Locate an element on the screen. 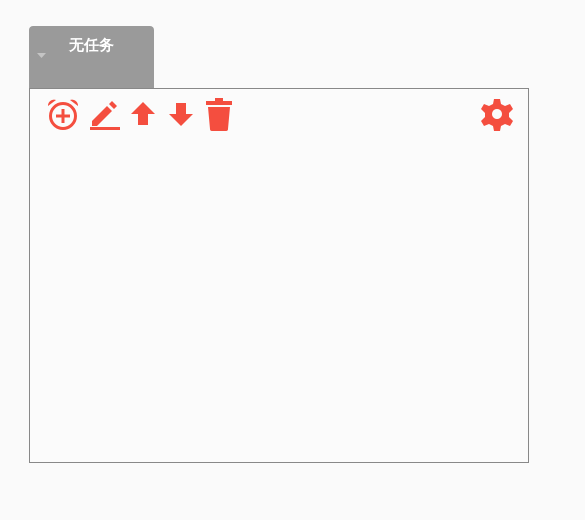  add-alarm-icon is located at coordinates (63, 114).